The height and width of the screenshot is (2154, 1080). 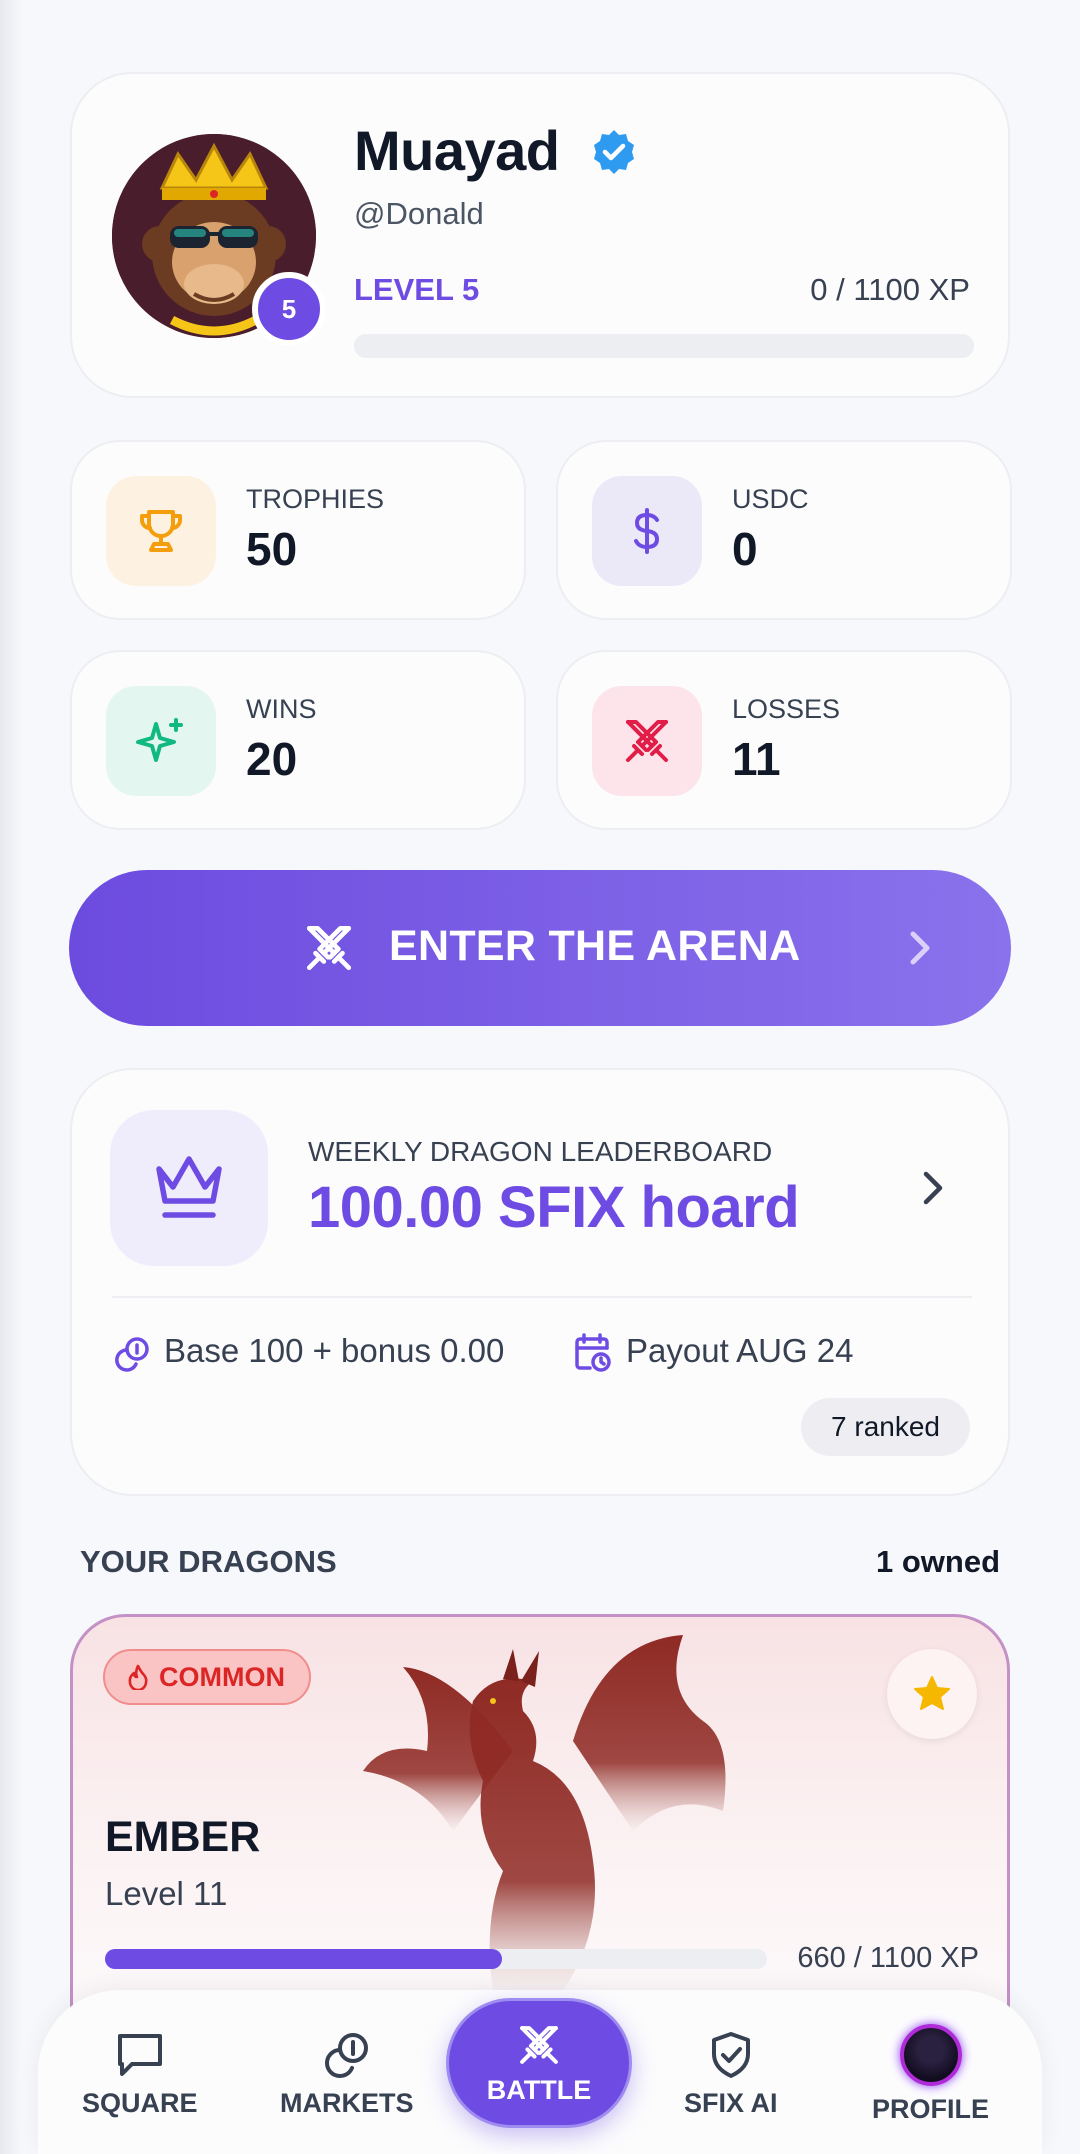 I want to click on leaderboard-title: WEEKLY DRAGON LEADERBOARD, so click(x=540, y=1151).